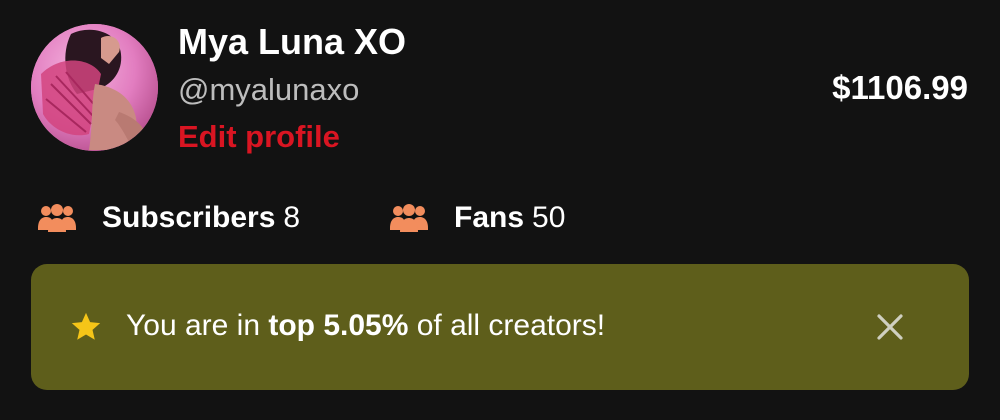 The height and width of the screenshot is (420, 1000). What do you see at coordinates (890, 327) in the screenshot?
I see `close-icon` at bounding box center [890, 327].